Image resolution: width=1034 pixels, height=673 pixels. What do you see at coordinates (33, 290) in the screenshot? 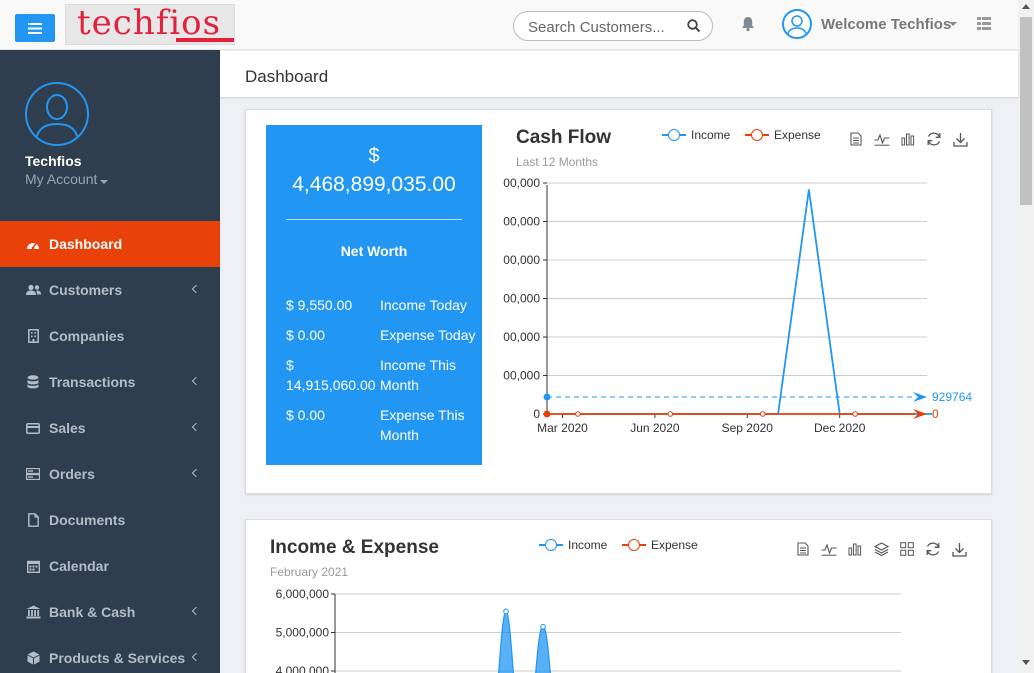
I see `users-icon` at bounding box center [33, 290].